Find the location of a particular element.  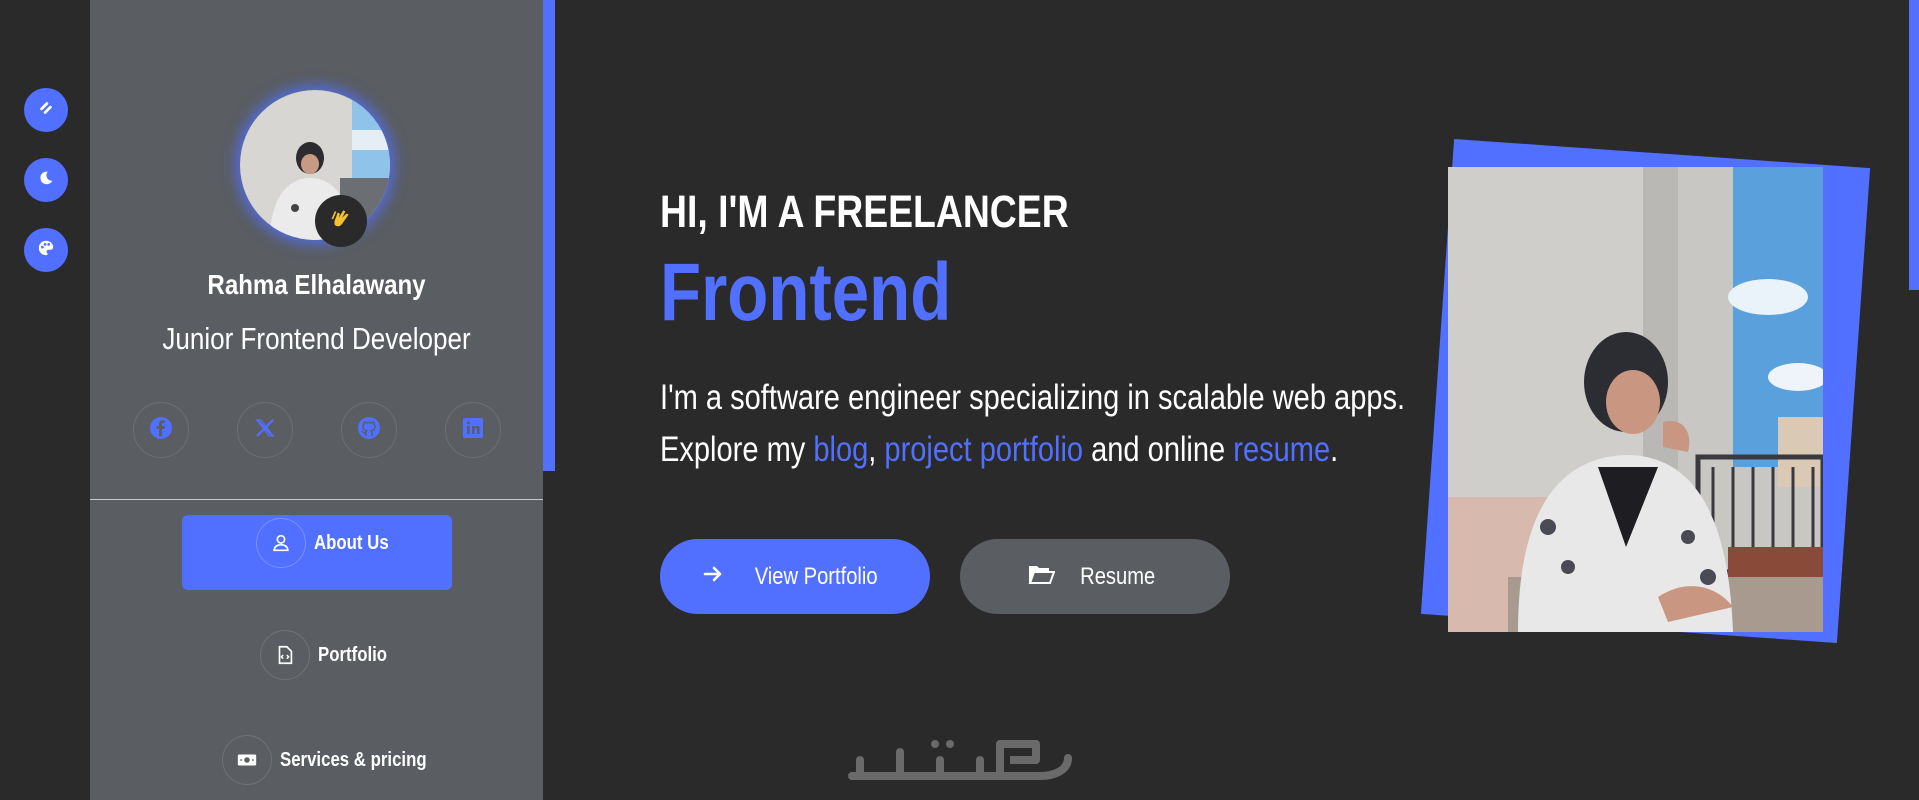

nav-label-services-pricing: Services & pricing is located at coordinates (353, 759).